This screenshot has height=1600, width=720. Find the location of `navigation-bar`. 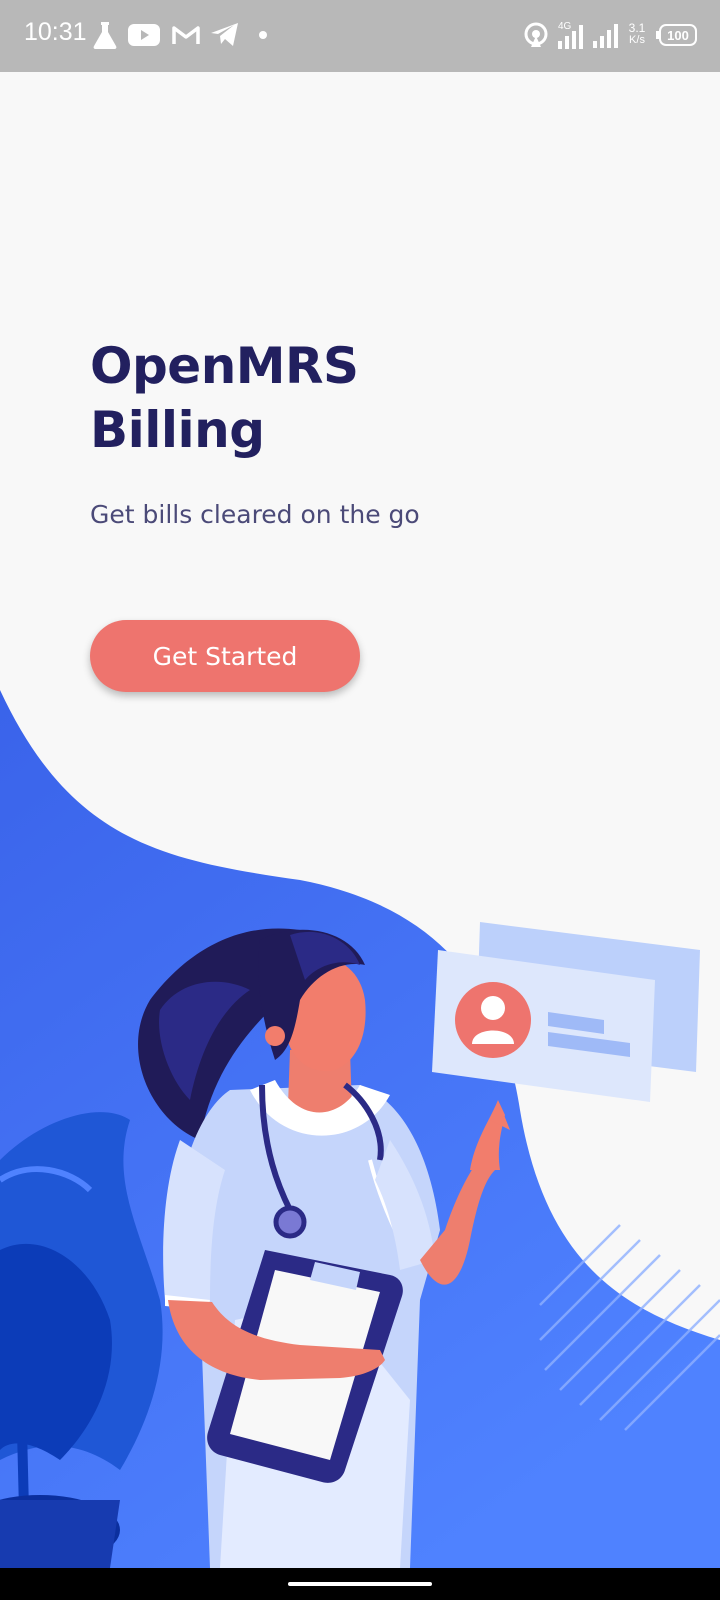

navigation-bar is located at coordinates (360, 1584).